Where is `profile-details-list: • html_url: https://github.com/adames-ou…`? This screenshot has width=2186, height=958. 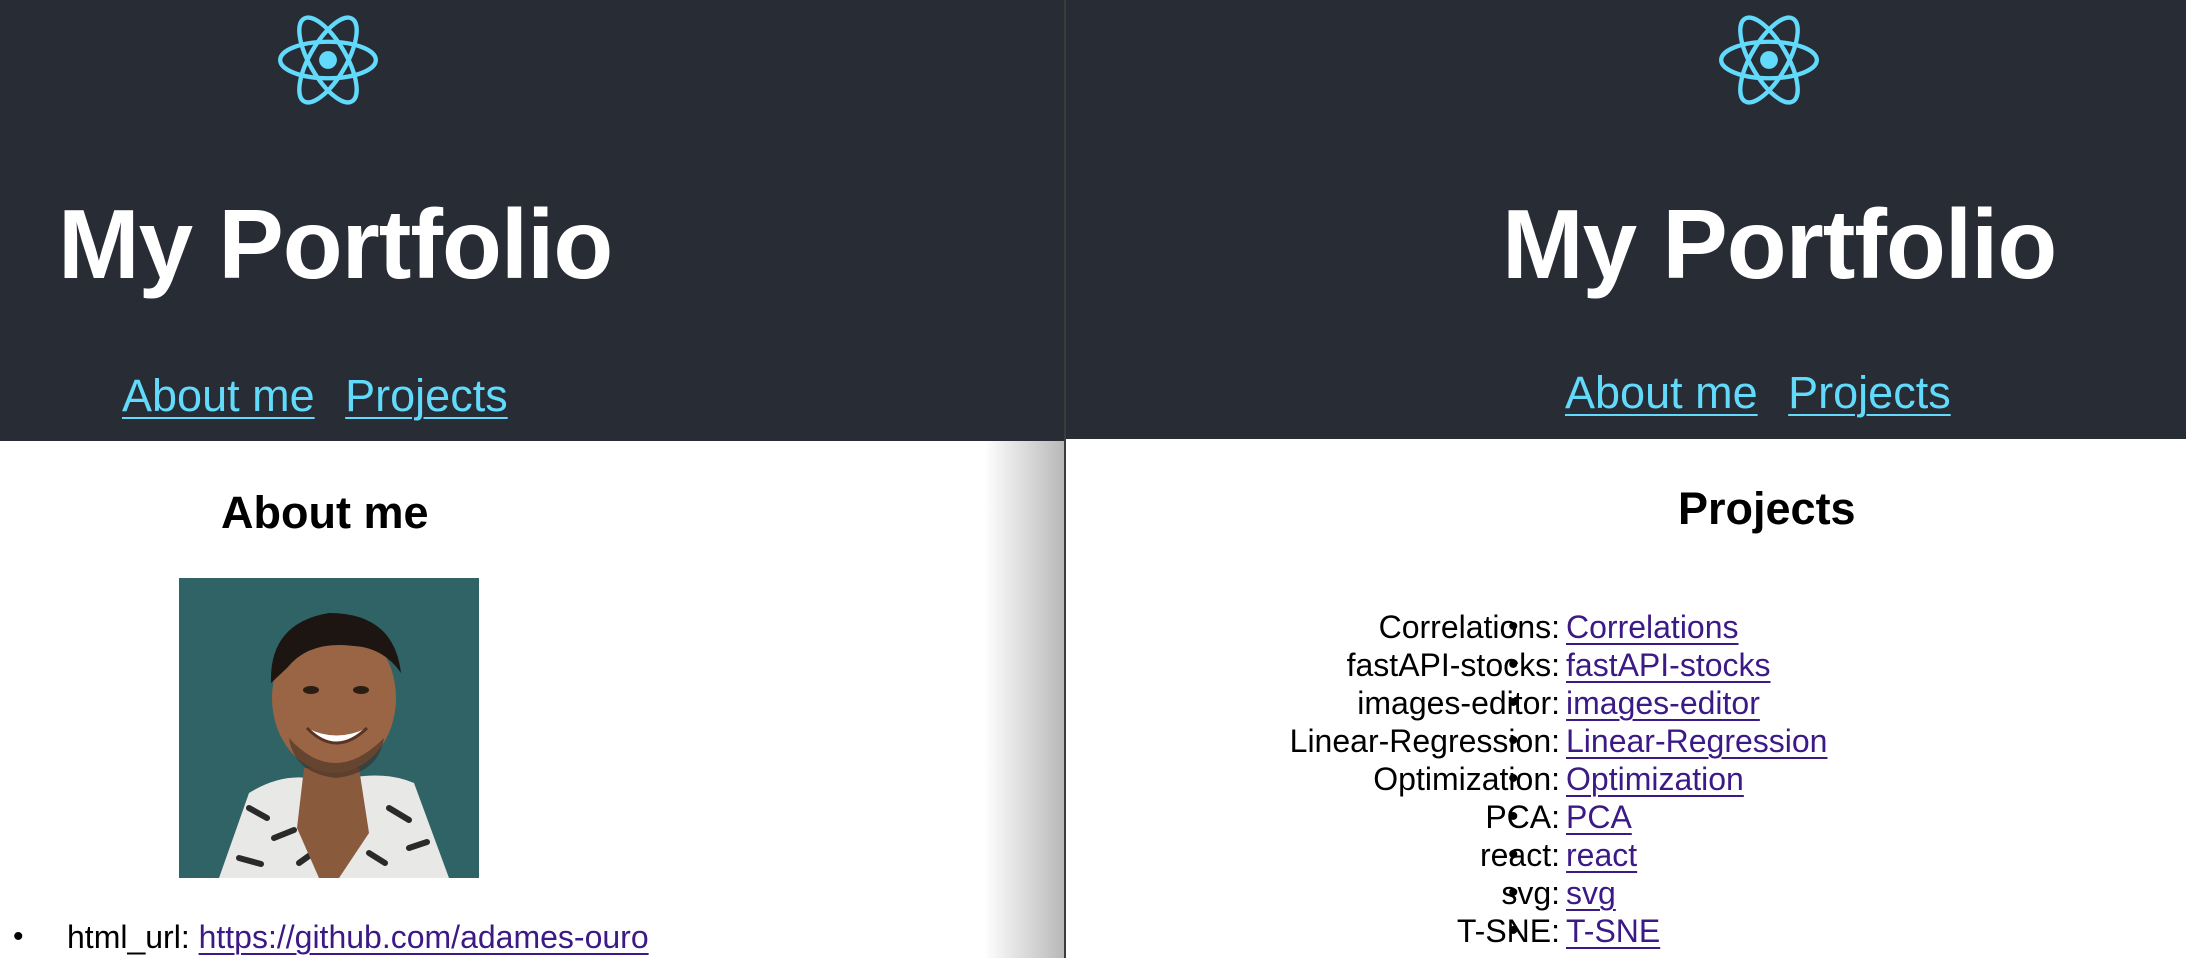
profile-details-list: • html_url: https://github.com/adames-ou… is located at coordinates (324, 937).